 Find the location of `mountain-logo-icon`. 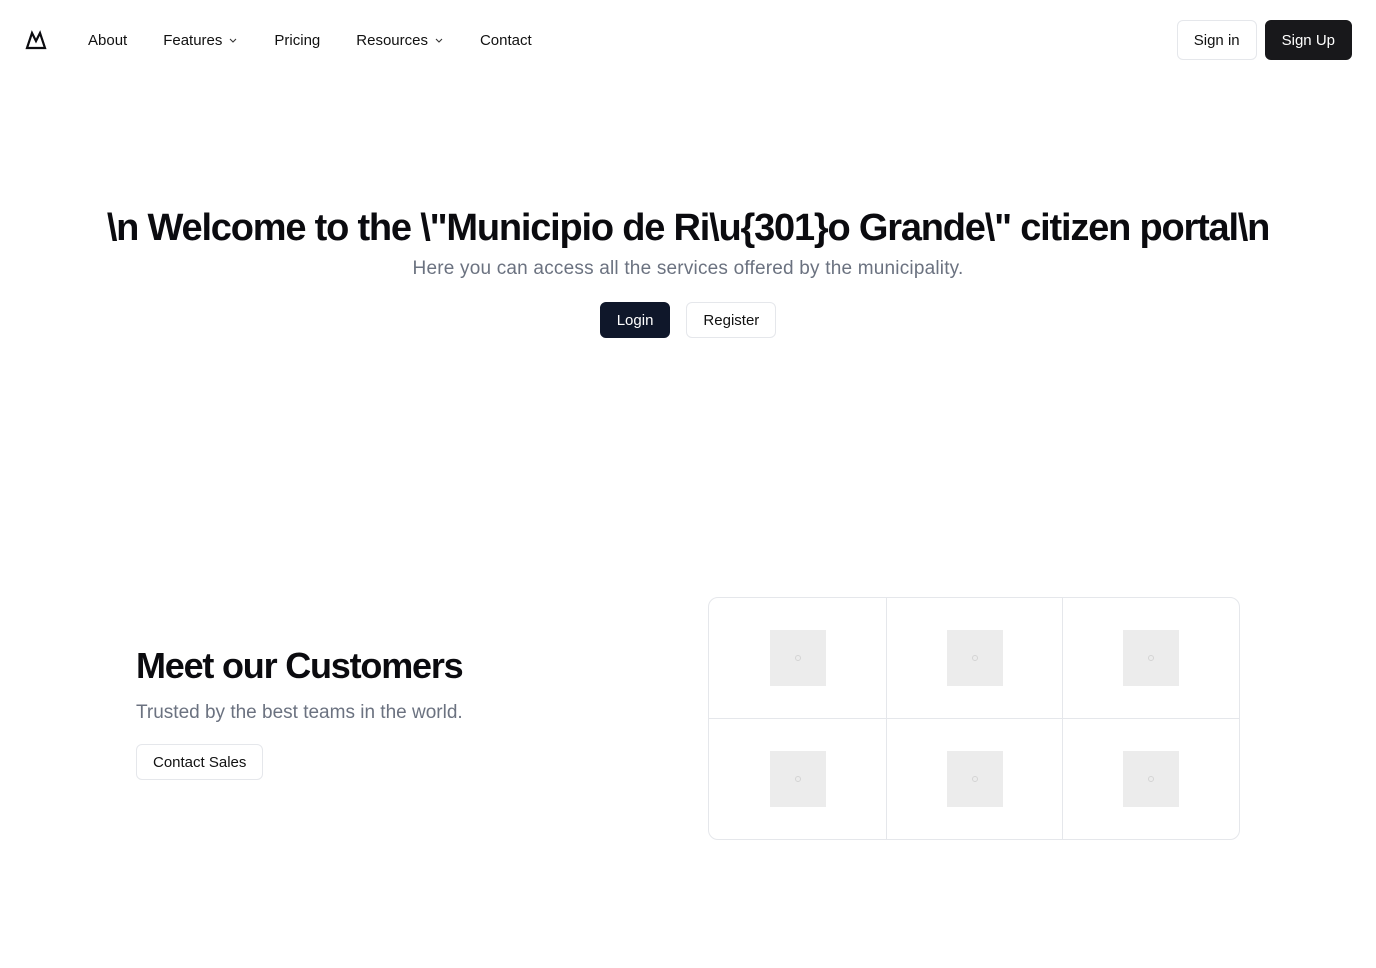

mountain-logo-icon is located at coordinates (36, 40).